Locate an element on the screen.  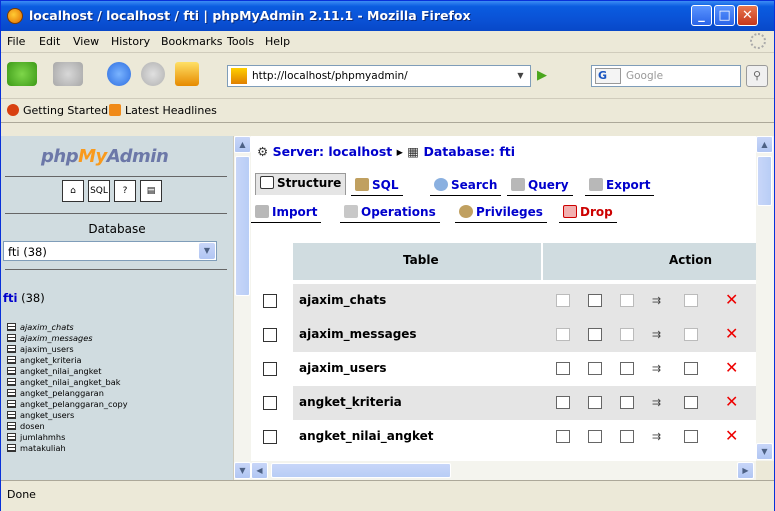
tab-drop: Drop is located at coordinates (588, 213).